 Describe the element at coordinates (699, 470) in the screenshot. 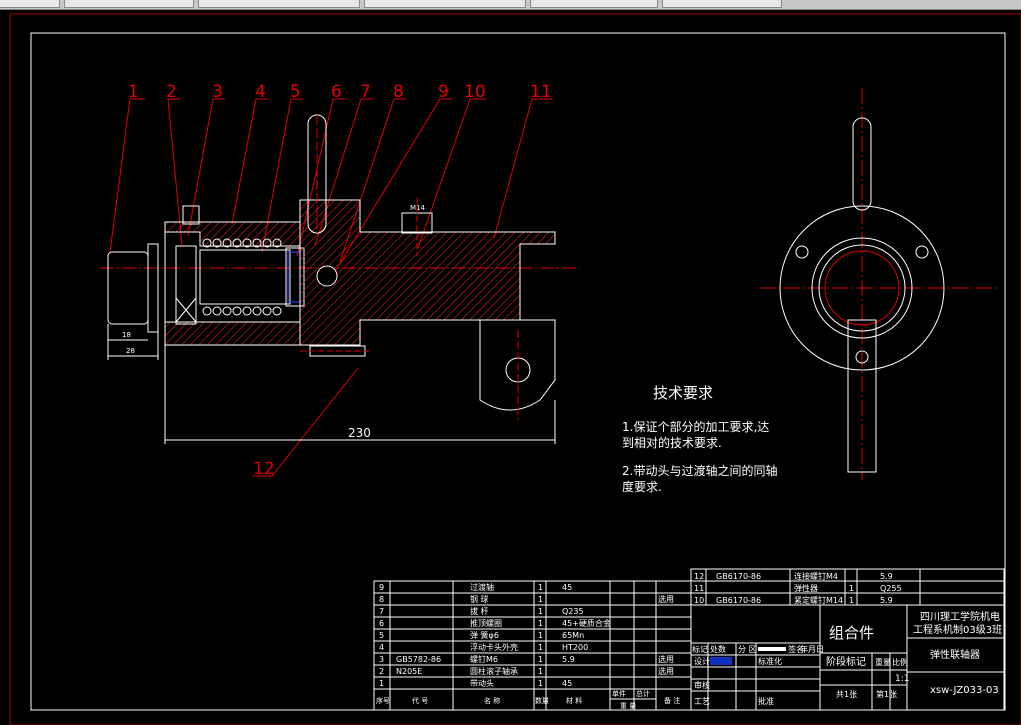

I see `tech-line-2a: 2.带动头与过渡轴之间的同轴` at that location.